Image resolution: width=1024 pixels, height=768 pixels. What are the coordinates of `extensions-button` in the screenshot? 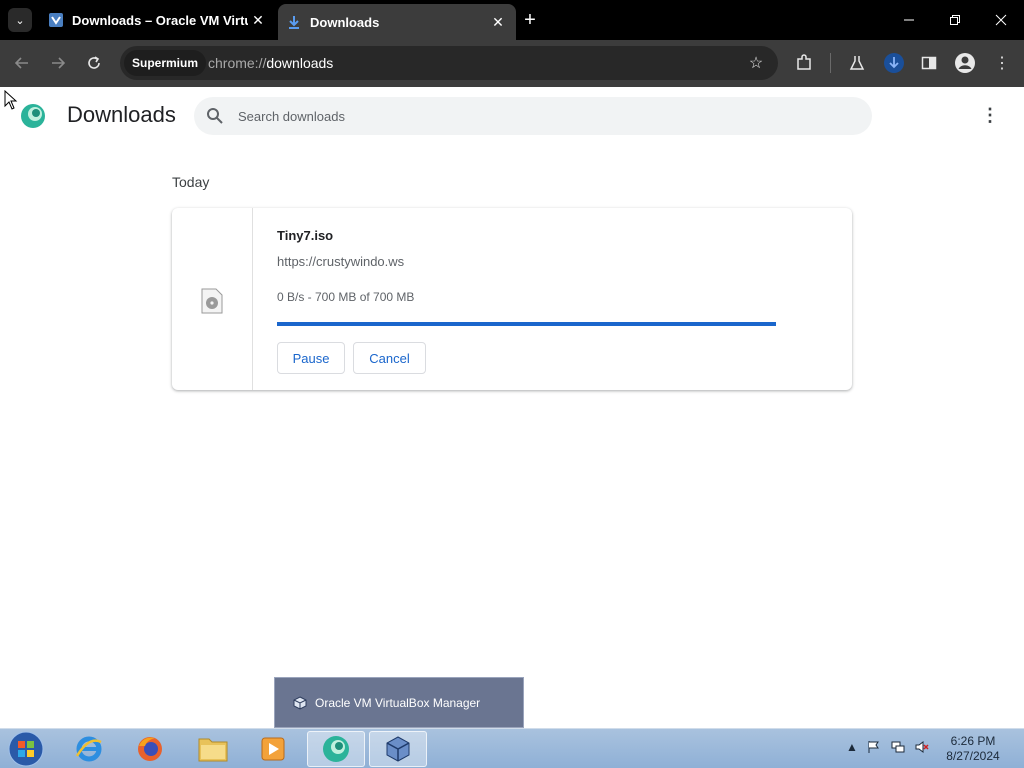 It's located at (804, 63).